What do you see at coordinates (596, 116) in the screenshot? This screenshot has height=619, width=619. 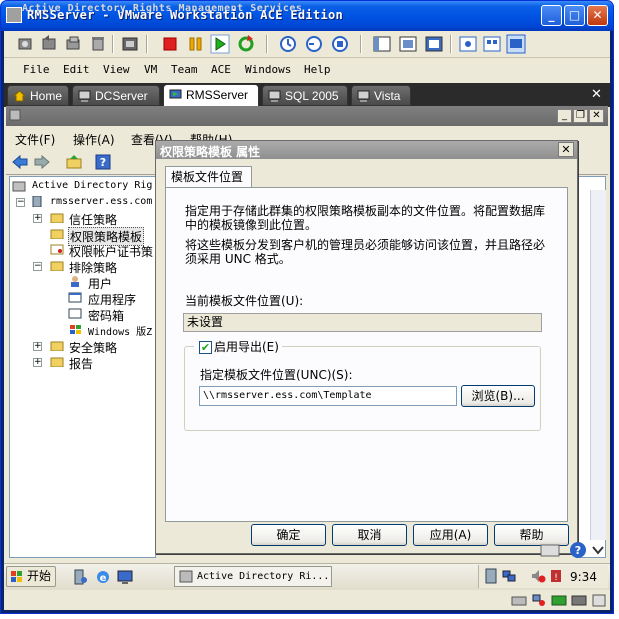 I see `mmc-close-button: ✕` at bounding box center [596, 116].